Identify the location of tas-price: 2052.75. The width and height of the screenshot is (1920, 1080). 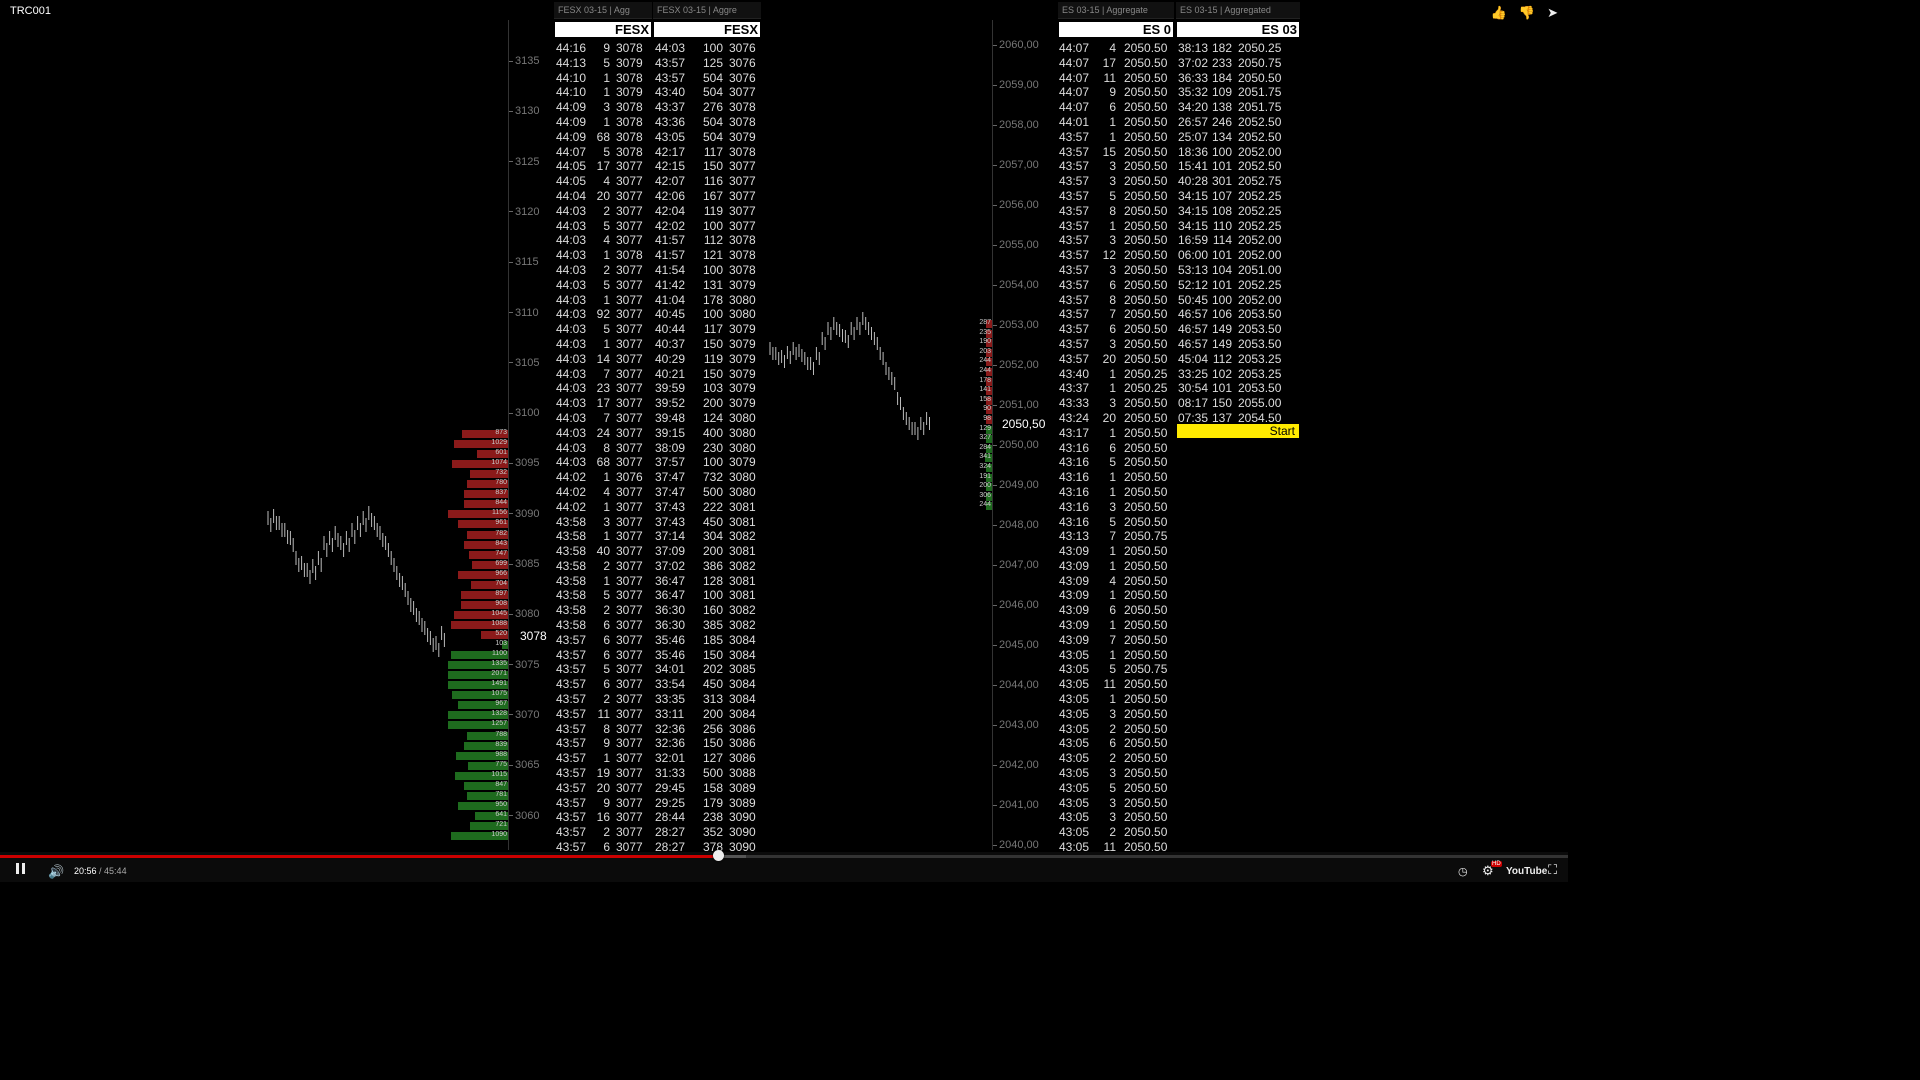
(1260, 181).